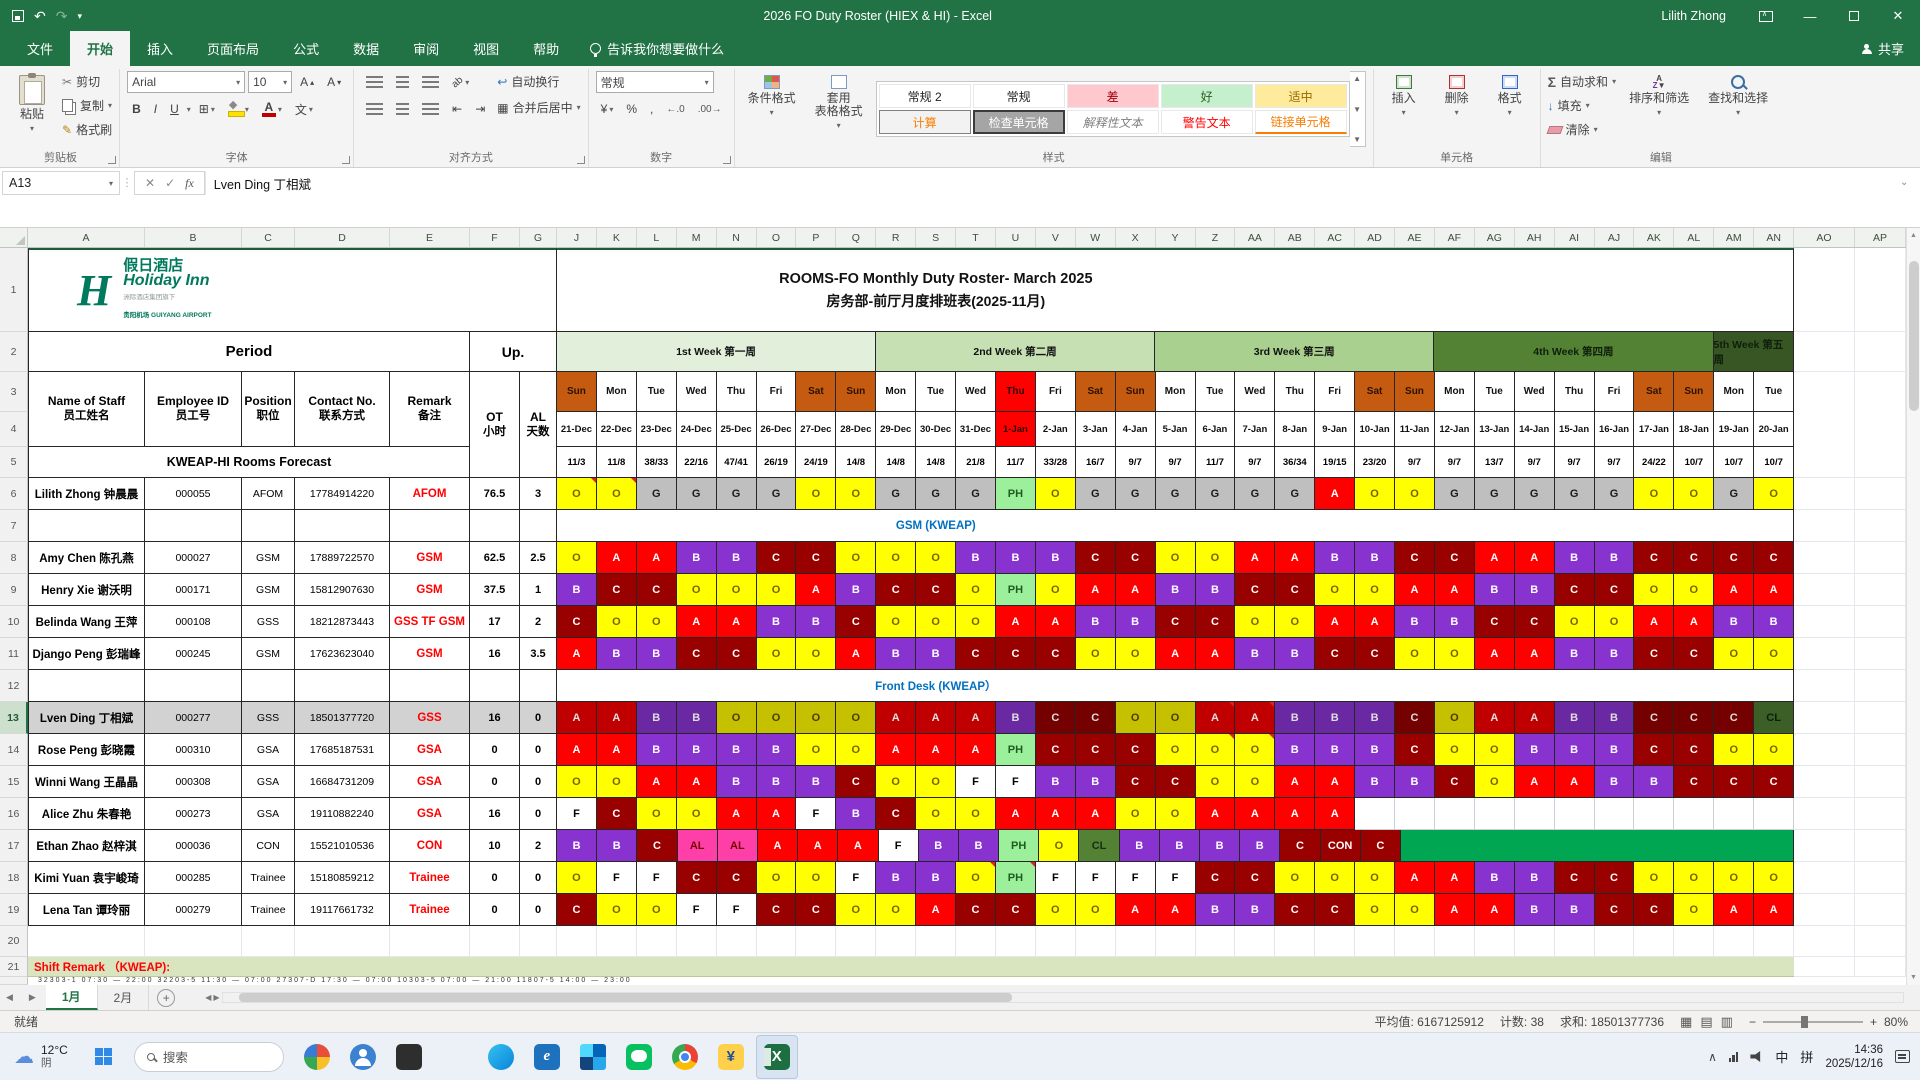  Describe the element at coordinates (207, 109) in the screenshot. I see `borders-icon: ⊞ ▾` at that location.